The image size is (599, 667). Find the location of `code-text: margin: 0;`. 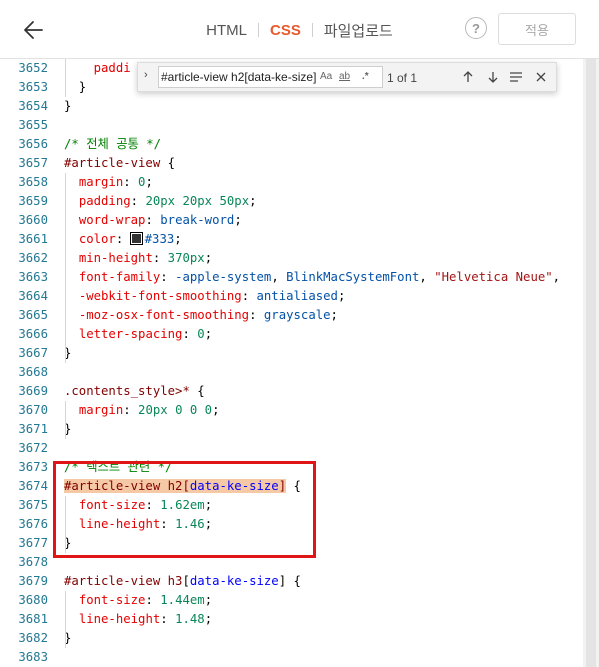

code-text: margin: 0; is located at coordinates (108, 182).